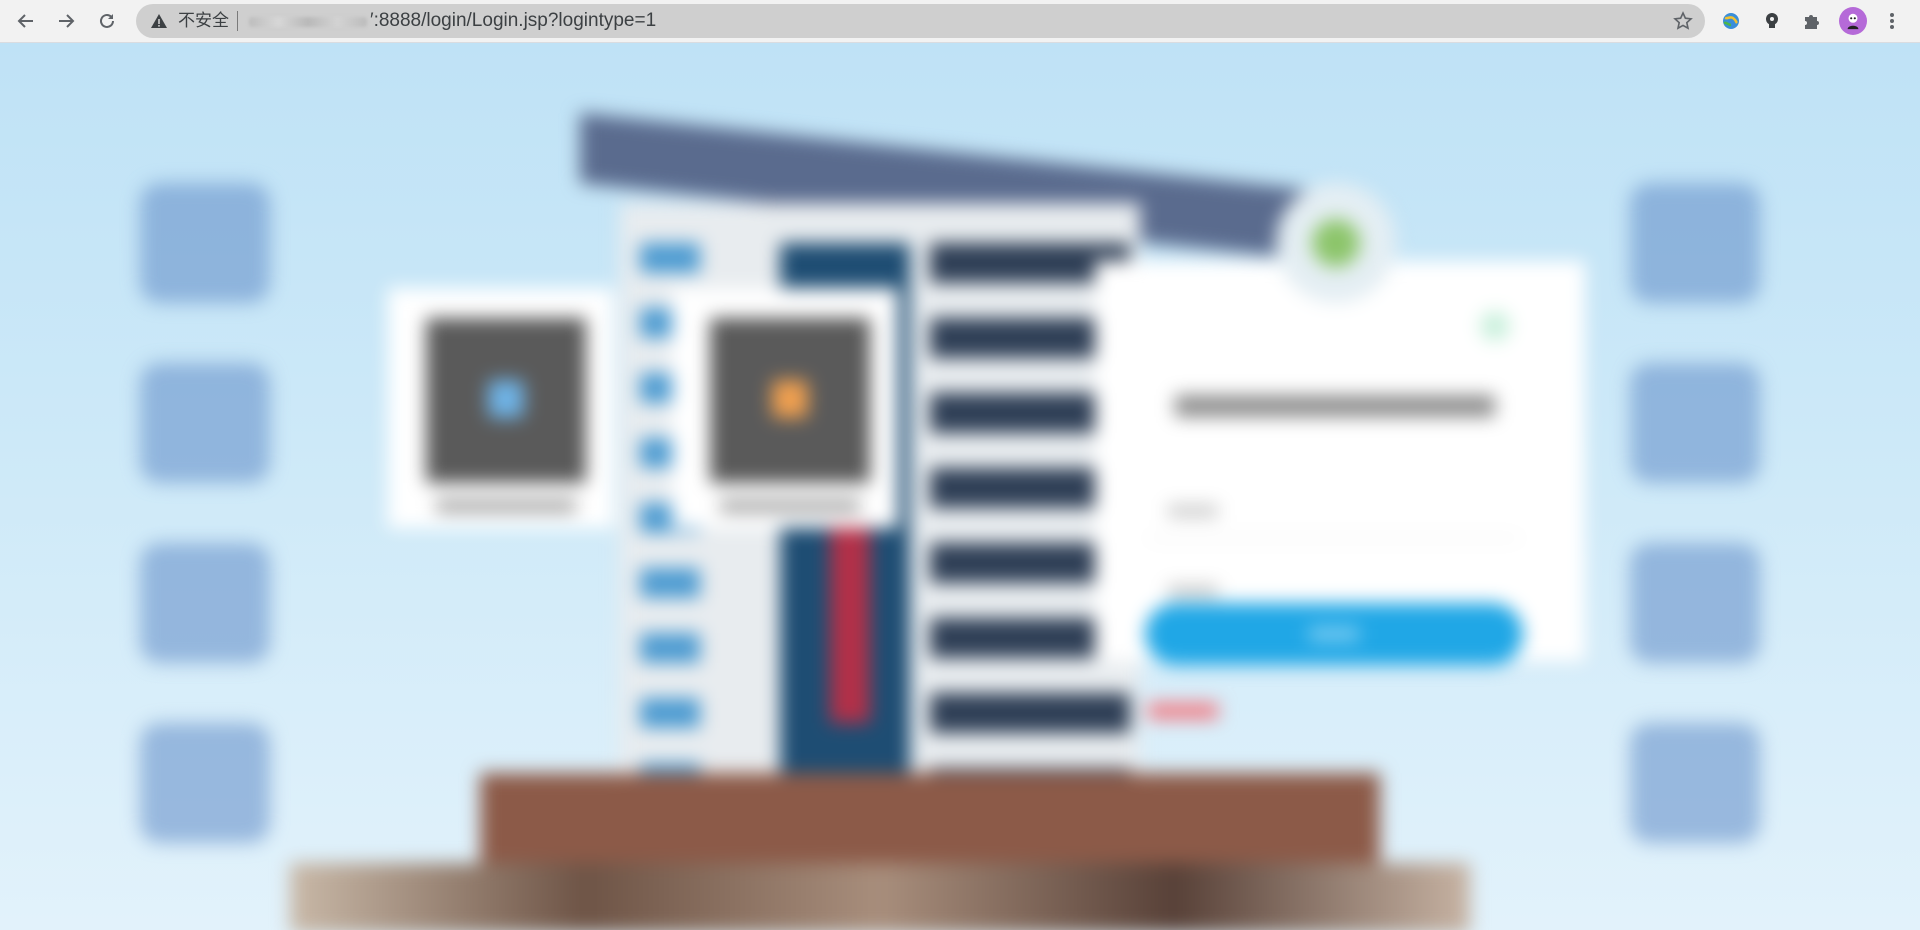 The image size is (1920, 930). I want to click on puzzle-extensions-icon, so click(1812, 22).